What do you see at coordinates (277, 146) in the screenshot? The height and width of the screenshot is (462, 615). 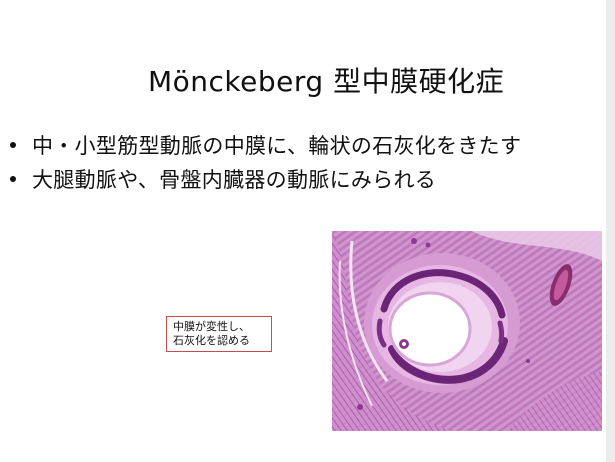 I see `bullet-text: 中・小型筋型動脈の中膜に、輪状の石灰化をきたす` at bounding box center [277, 146].